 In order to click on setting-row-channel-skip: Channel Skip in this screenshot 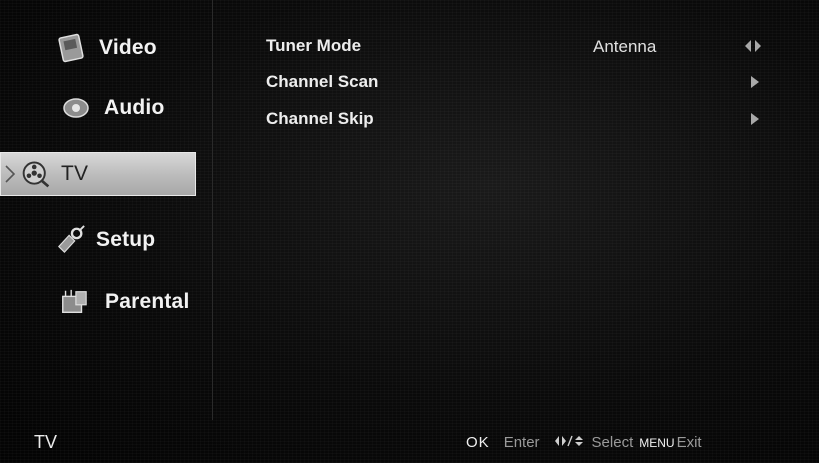, I will do `click(526, 124)`.